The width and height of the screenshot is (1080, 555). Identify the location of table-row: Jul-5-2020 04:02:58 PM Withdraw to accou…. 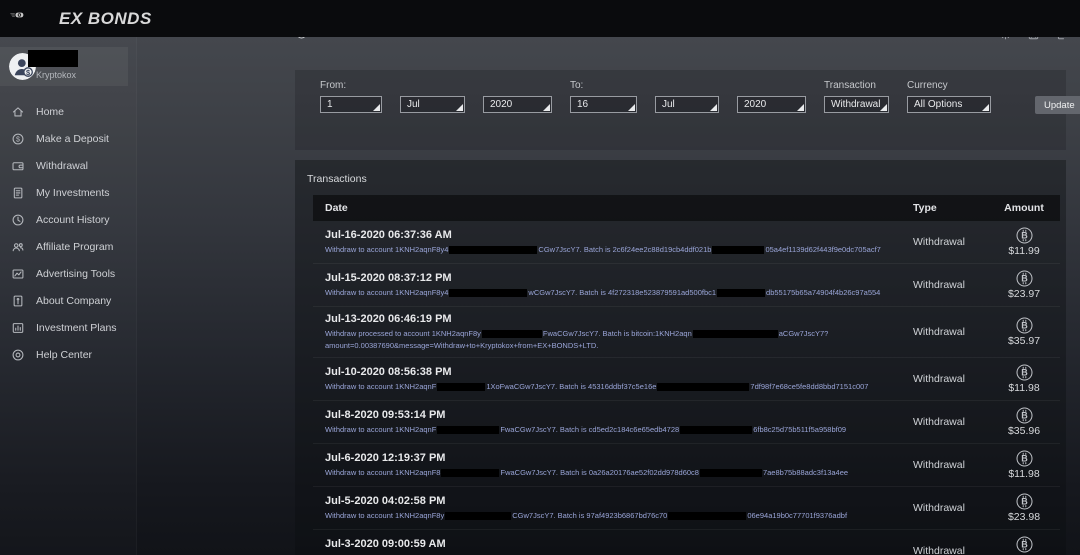
(686, 509).